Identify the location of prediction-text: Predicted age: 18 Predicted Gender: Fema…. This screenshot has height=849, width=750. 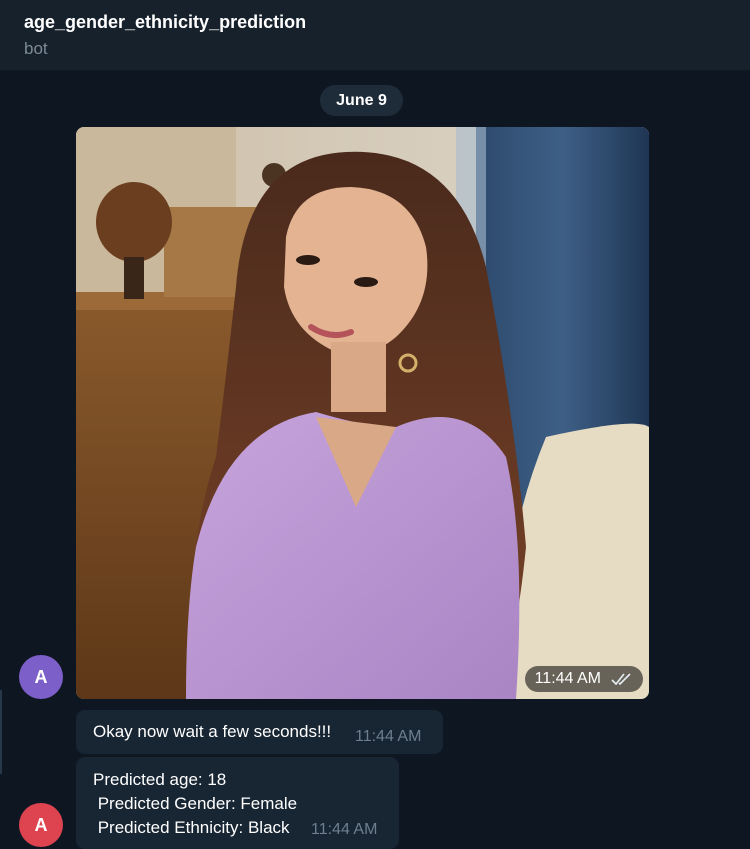
(195, 804).